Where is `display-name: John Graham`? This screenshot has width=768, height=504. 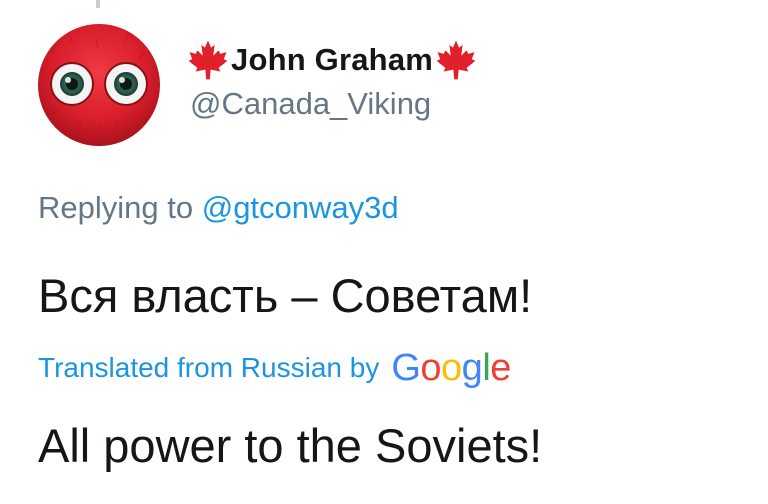
display-name: John Graham is located at coordinates (332, 59).